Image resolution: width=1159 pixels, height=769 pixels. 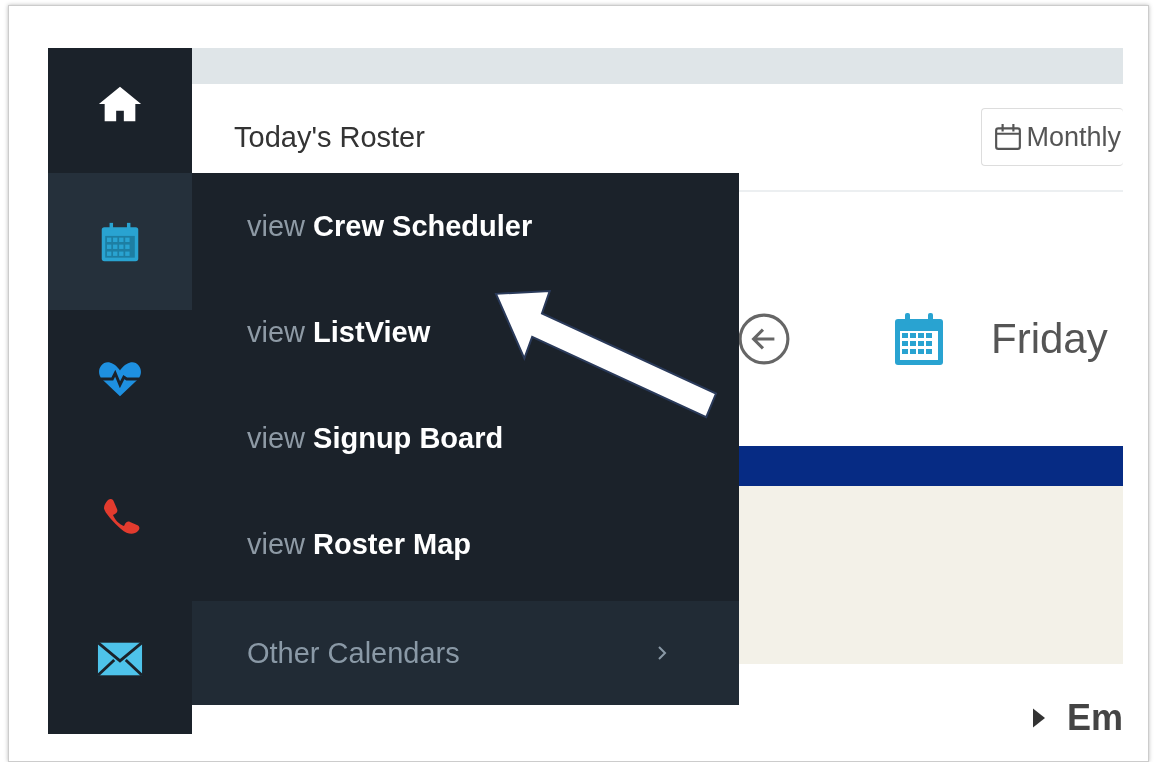 I want to click on submenu-item: Other Calendars, so click(x=465, y=653).